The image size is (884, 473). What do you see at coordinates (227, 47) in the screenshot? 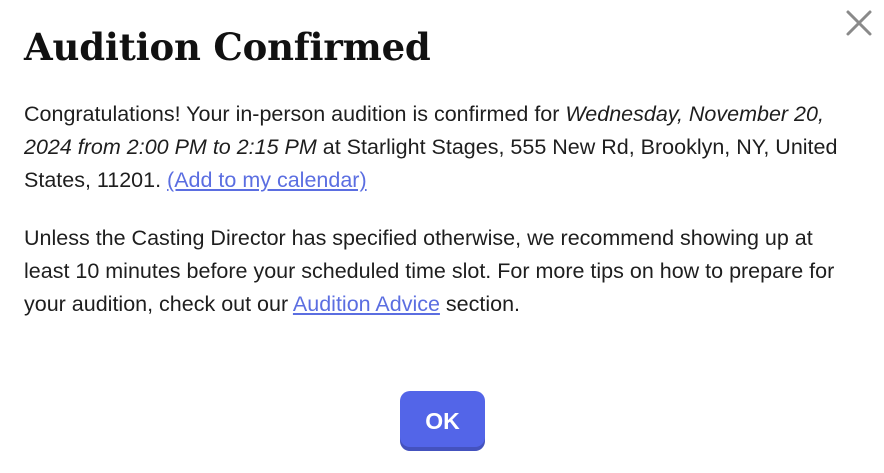
I see `dialog-title: Audition Confirmed` at bounding box center [227, 47].